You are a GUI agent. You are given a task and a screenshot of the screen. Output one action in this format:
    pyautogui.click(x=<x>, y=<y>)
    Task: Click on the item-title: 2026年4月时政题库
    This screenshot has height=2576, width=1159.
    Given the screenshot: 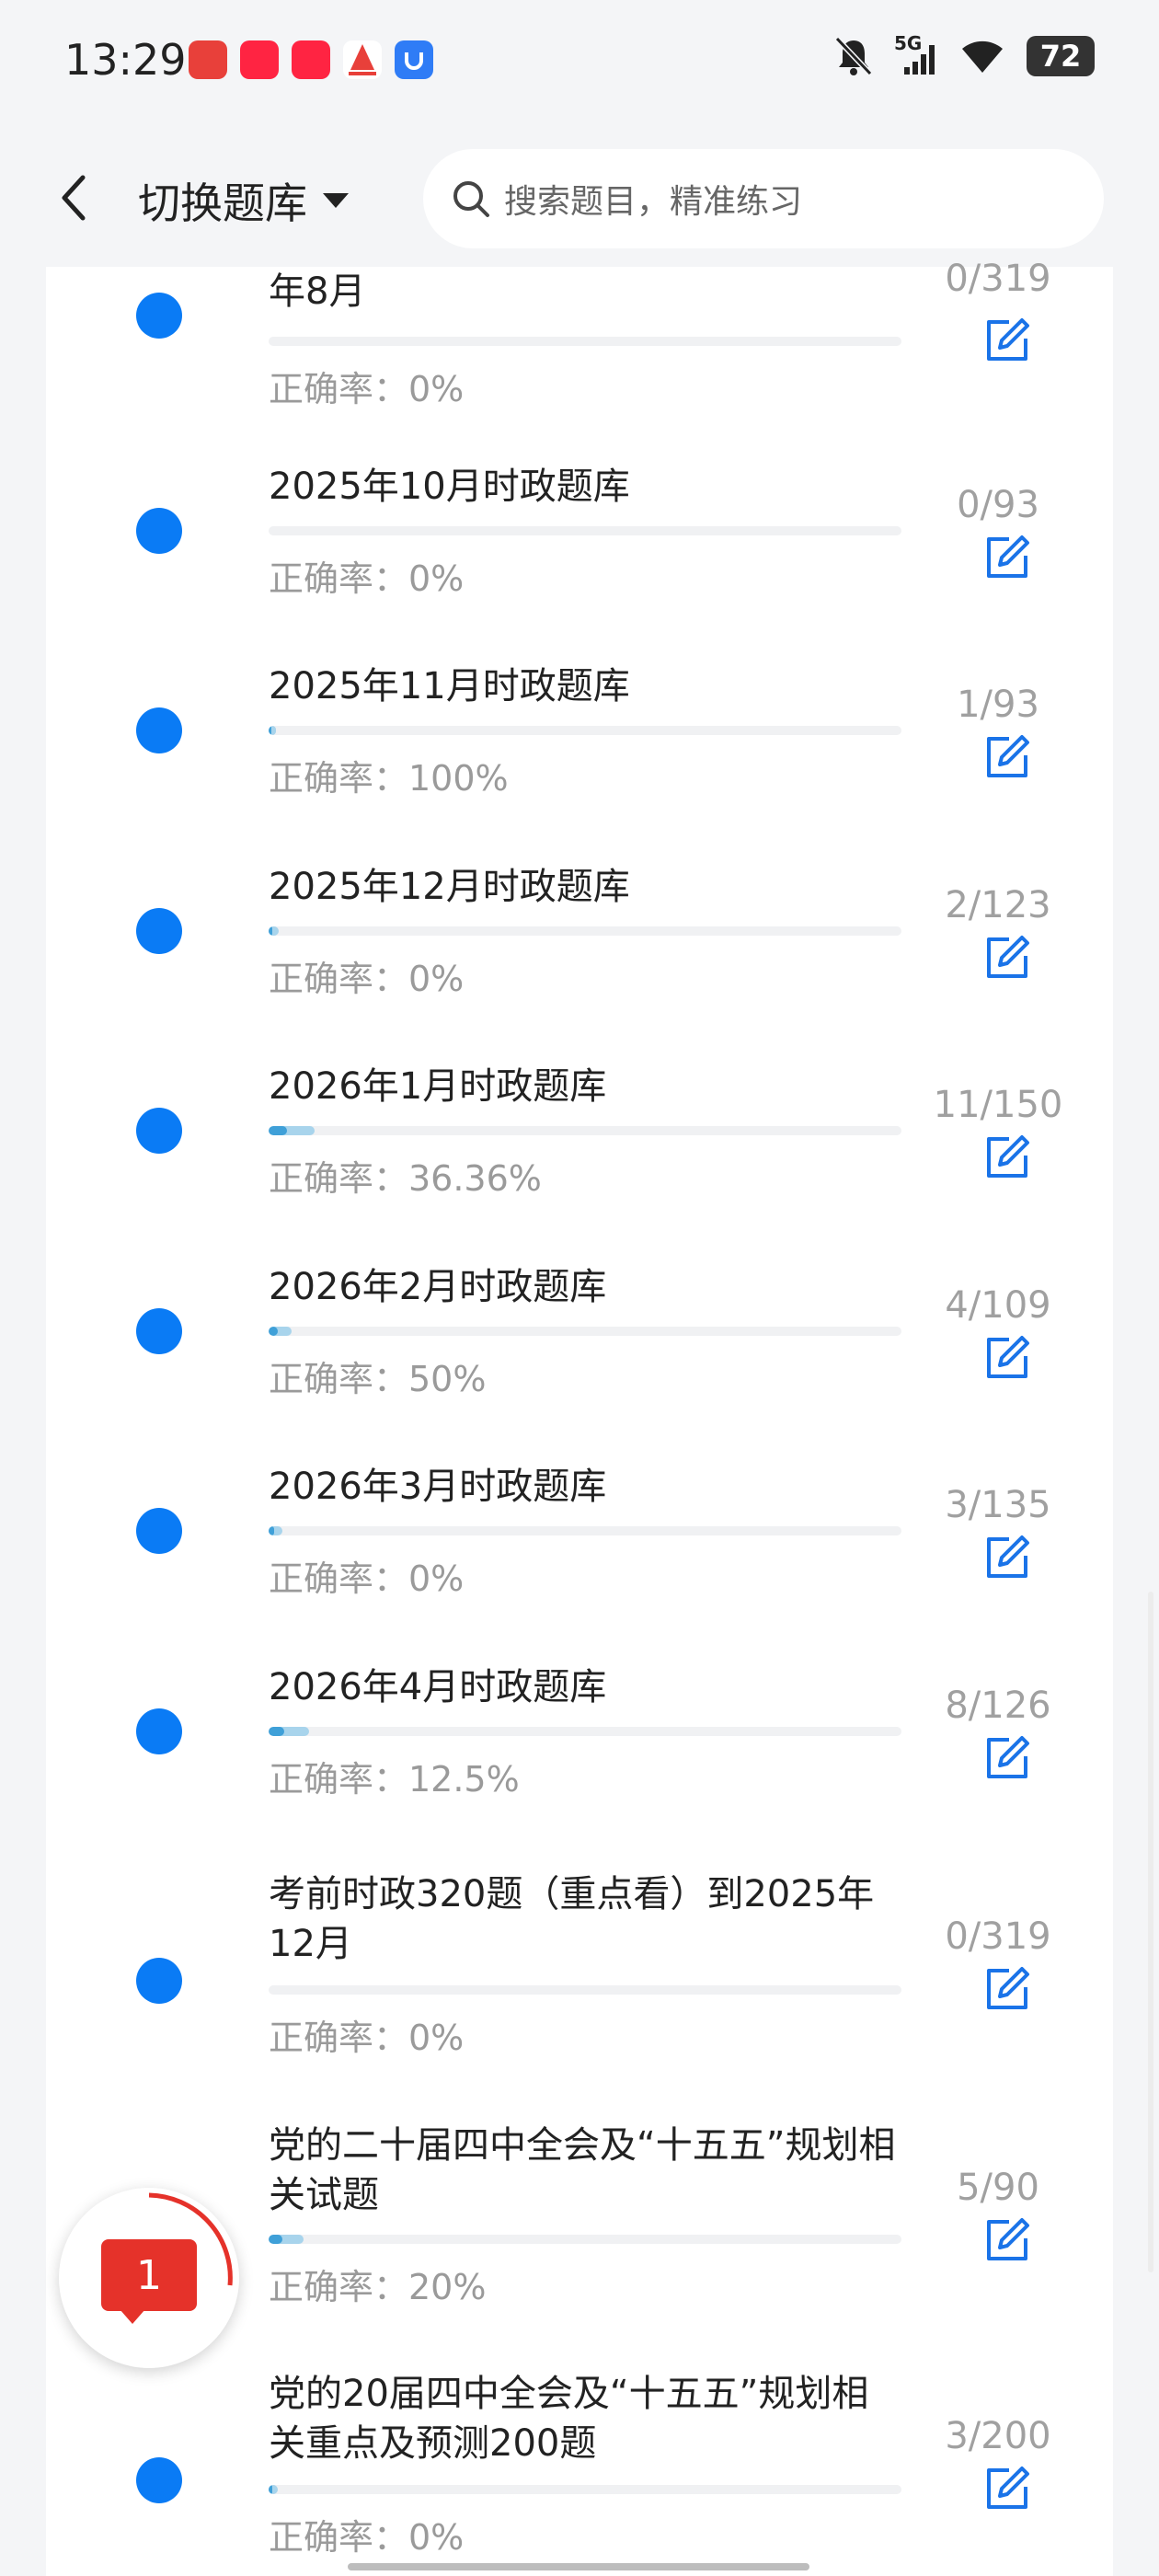 What is the action you would take?
    pyautogui.click(x=438, y=1687)
    